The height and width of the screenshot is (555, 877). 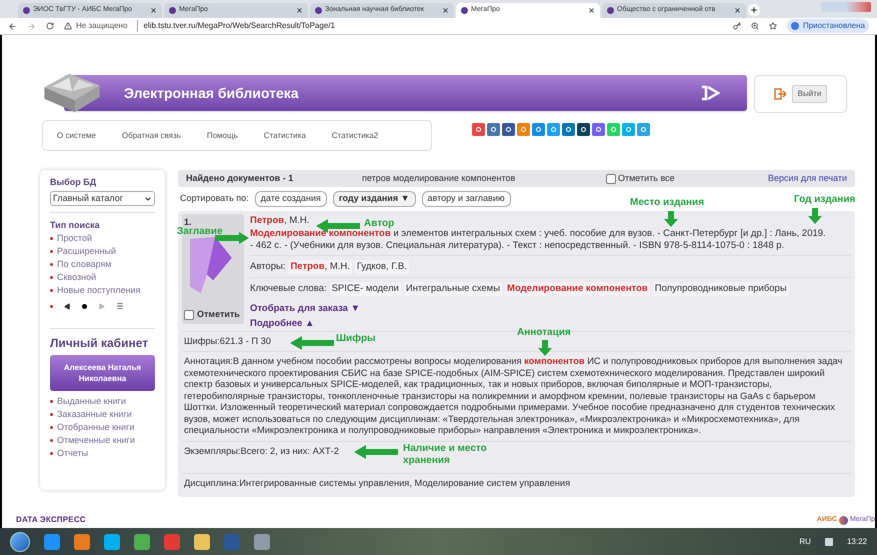 What do you see at coordinates (120, 306) in the screenshot?
I see `menu-icon` at bounding box center [120, 306].